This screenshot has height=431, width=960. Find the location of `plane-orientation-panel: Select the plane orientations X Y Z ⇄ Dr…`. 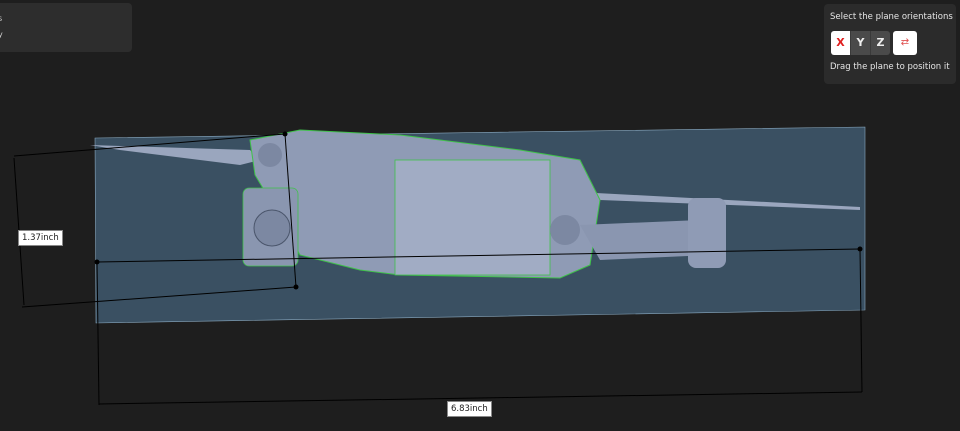

plane-orientation-panel: Select the plane orientations X Y Z ⇄ Dr… is located at coordinates (890, 44).